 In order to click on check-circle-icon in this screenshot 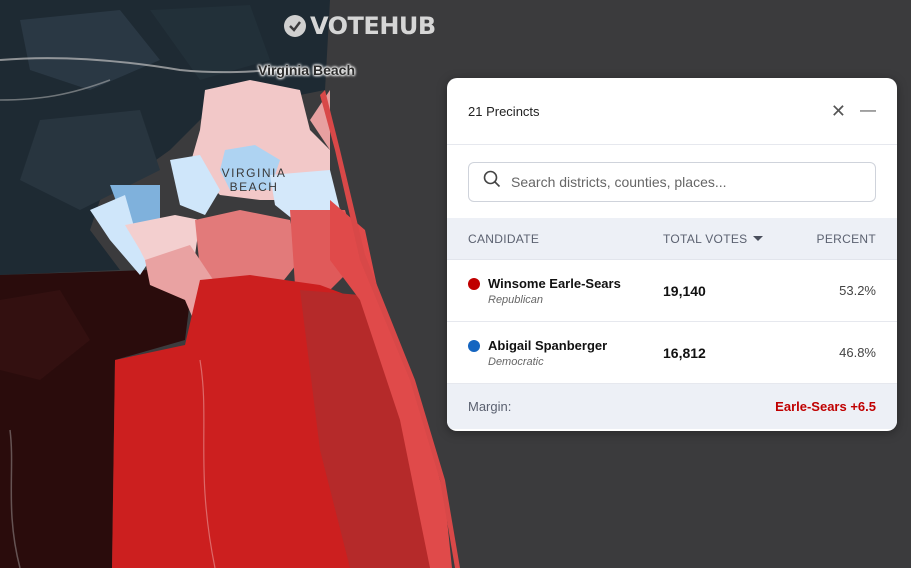, I will do `click(295, 26)`.